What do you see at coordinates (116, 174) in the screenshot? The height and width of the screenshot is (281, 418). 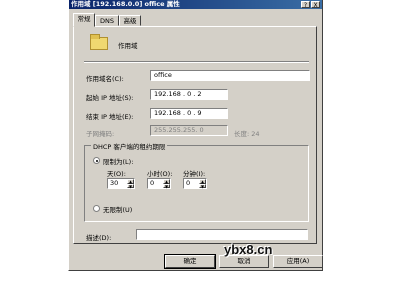 I see `days-label: 天(O):` at bounding box center [116, 174].